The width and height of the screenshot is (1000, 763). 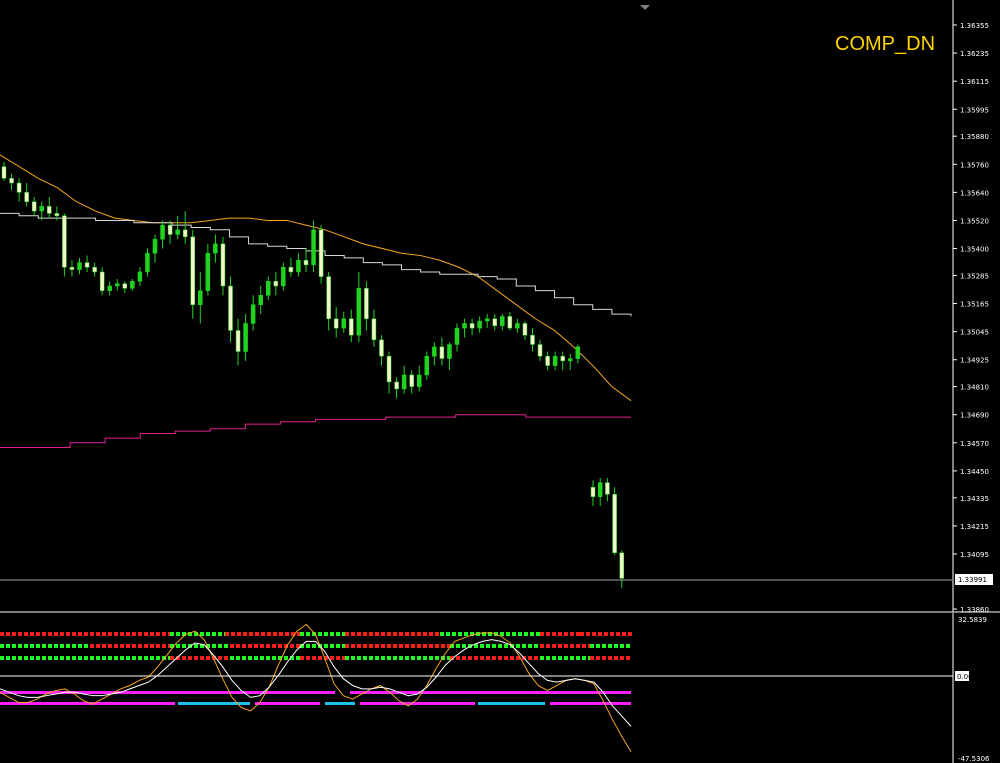 I want to click on band-magenta-line, so click(x=315, y=431).